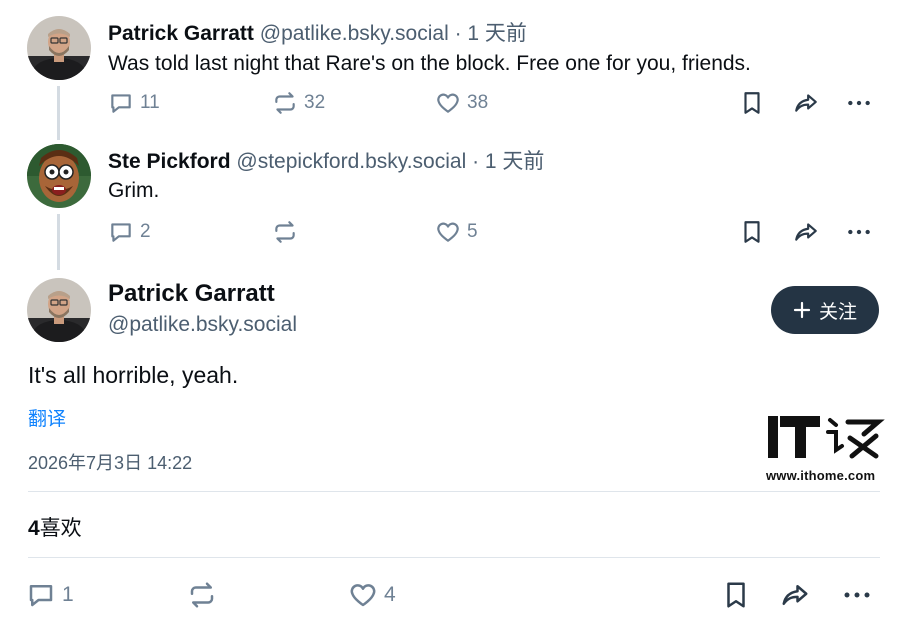  What do you see at coordinates (298, 103) in the screenshot?
I see `repost-button: 32` at bounding box center [298, 103].